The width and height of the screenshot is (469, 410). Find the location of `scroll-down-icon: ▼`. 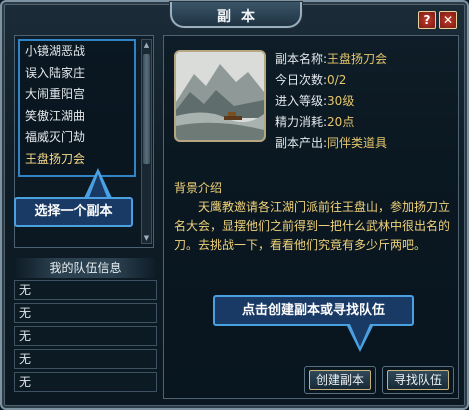

scroll-down-icon: ▼ is located at coordinates (146, 238).